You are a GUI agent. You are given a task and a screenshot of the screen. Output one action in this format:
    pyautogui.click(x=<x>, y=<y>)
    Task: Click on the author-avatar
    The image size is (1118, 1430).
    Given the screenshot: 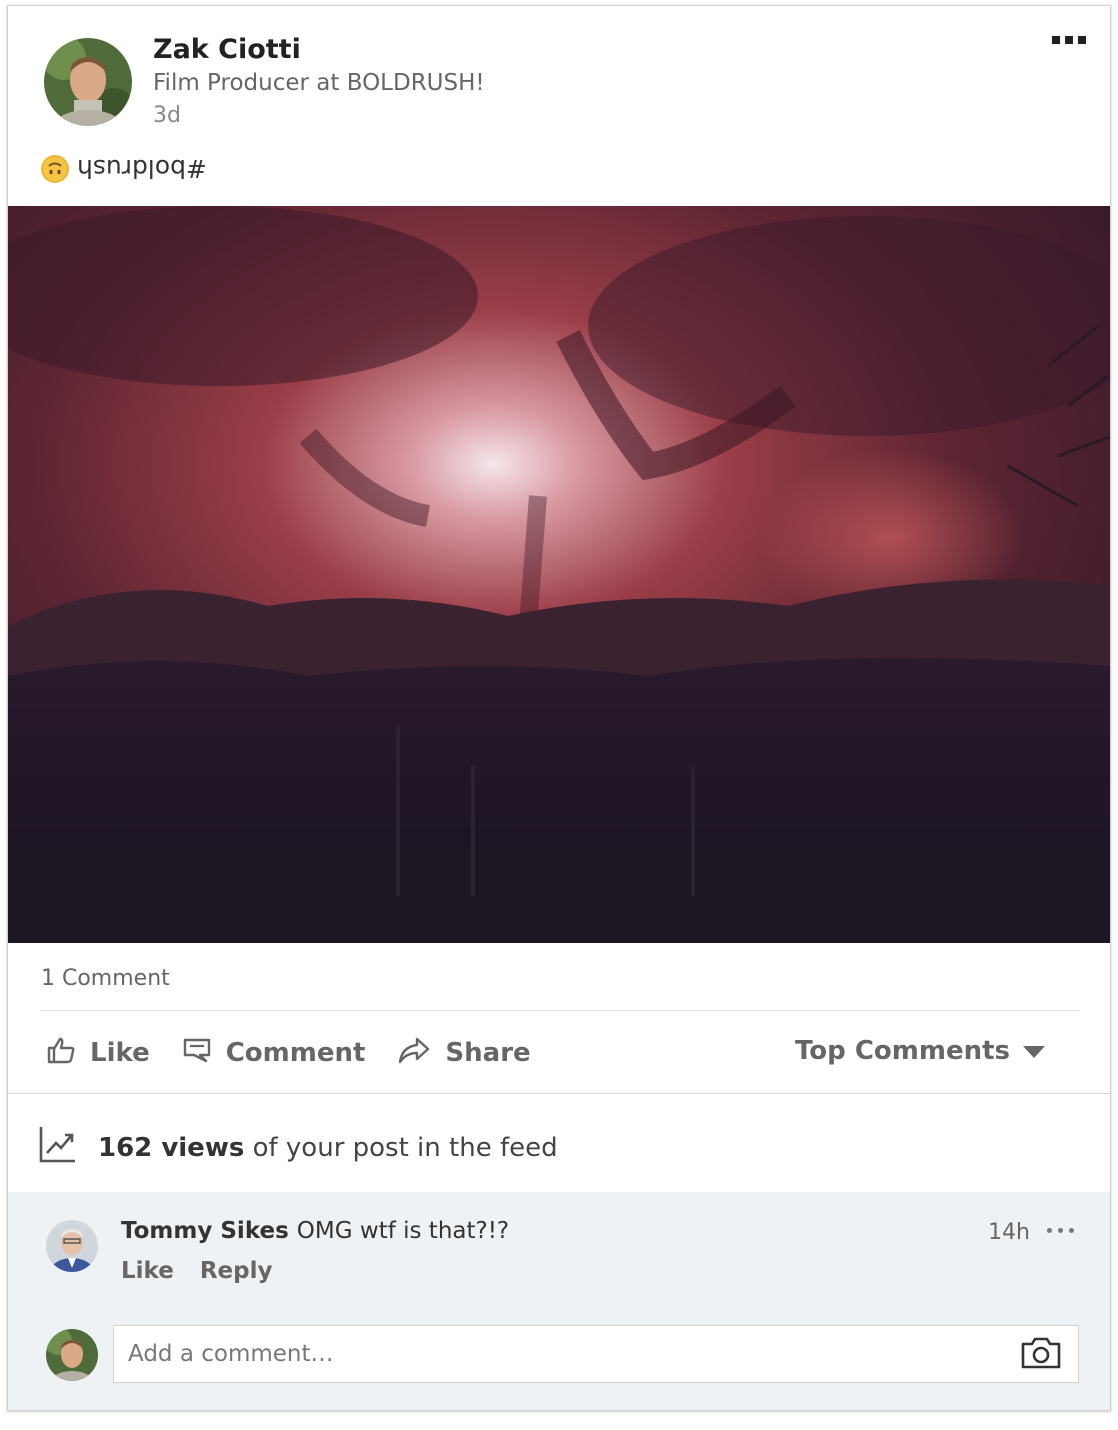 What is the action you would take?
    pyautogui.click(x=88, y=82)
    